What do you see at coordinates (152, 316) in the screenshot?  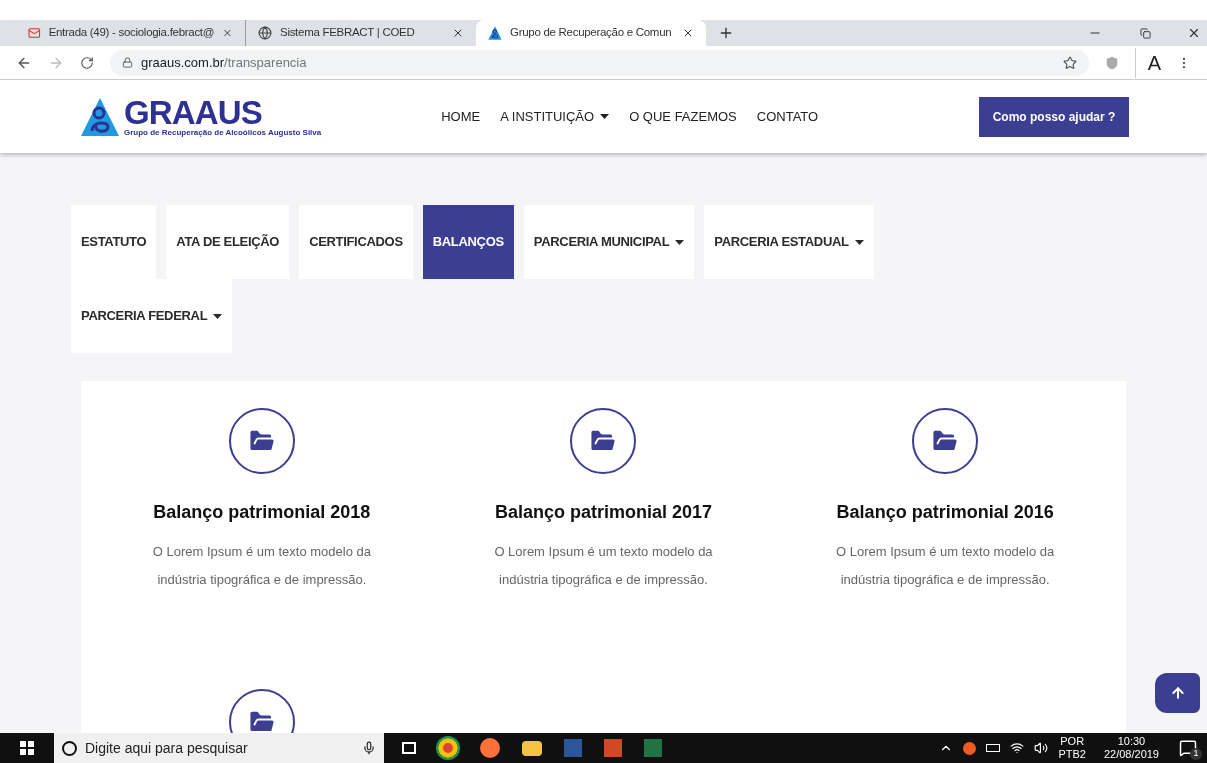 I see `section-tab: PARCERIA FEDERAL` at bounding box center [152, 316].